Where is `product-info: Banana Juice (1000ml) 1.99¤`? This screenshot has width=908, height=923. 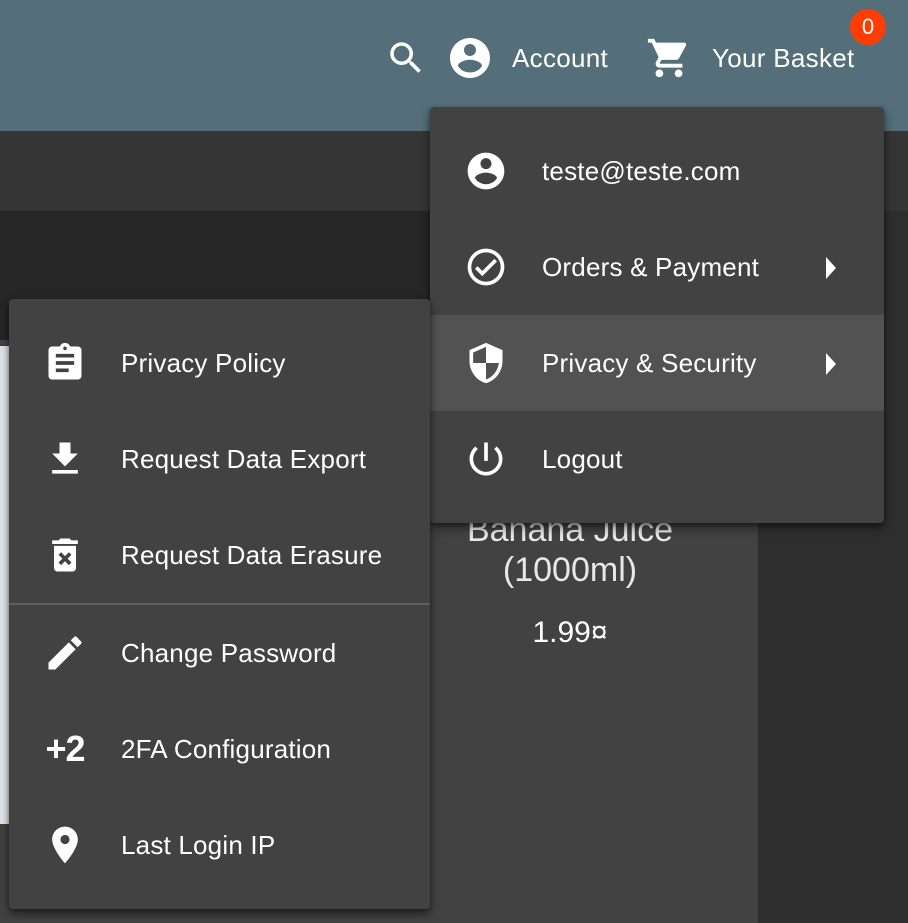 product-info: Banana Juice (1000ml) 1.99¤ is located at coordinates (570, 580).